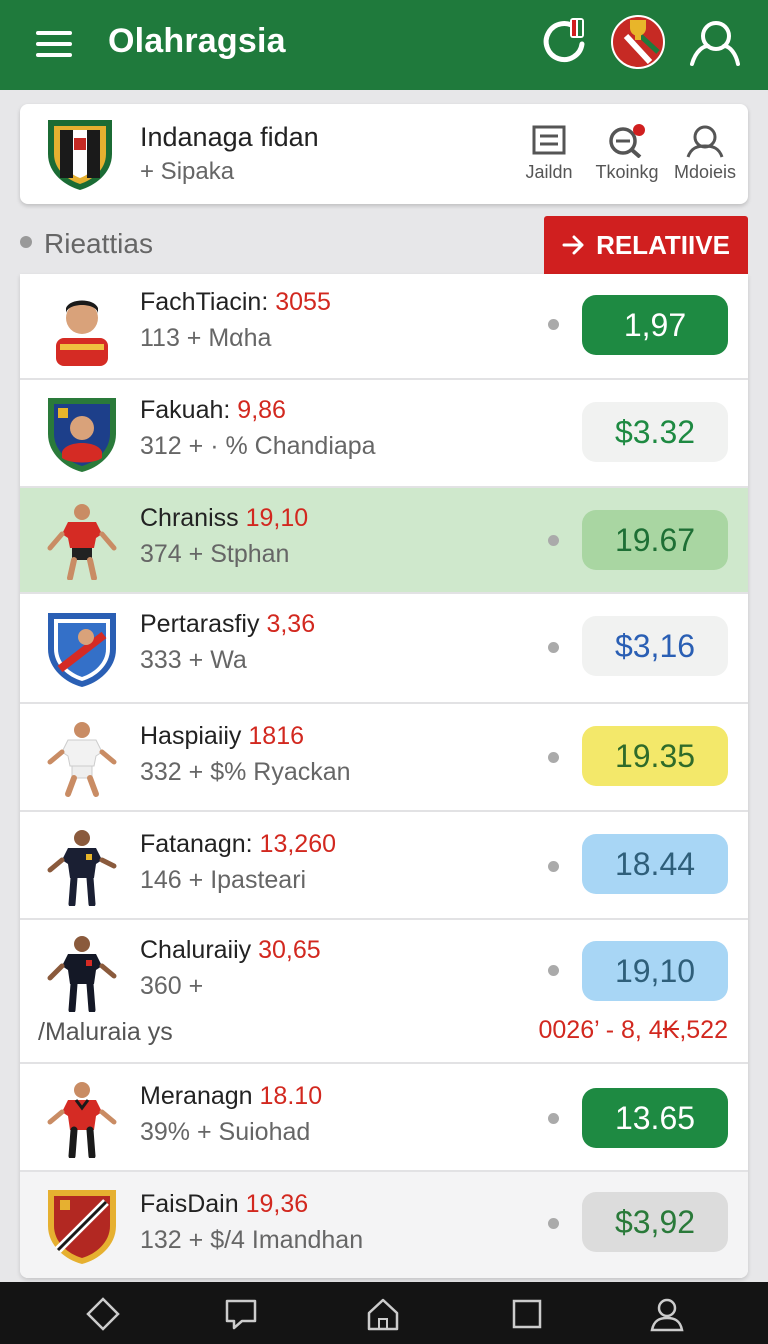 The height and width of the screenshot is (1344, 768). I want to click on player-meta: 132 + $/4 Imandhan, so click(252, 1240).